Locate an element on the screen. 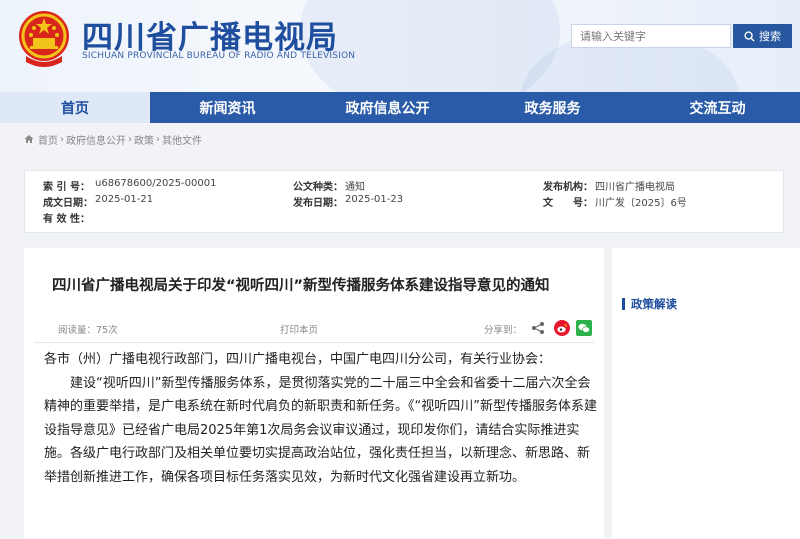  breadcrumb-home: 首页 is located at coordinates (48, 139).